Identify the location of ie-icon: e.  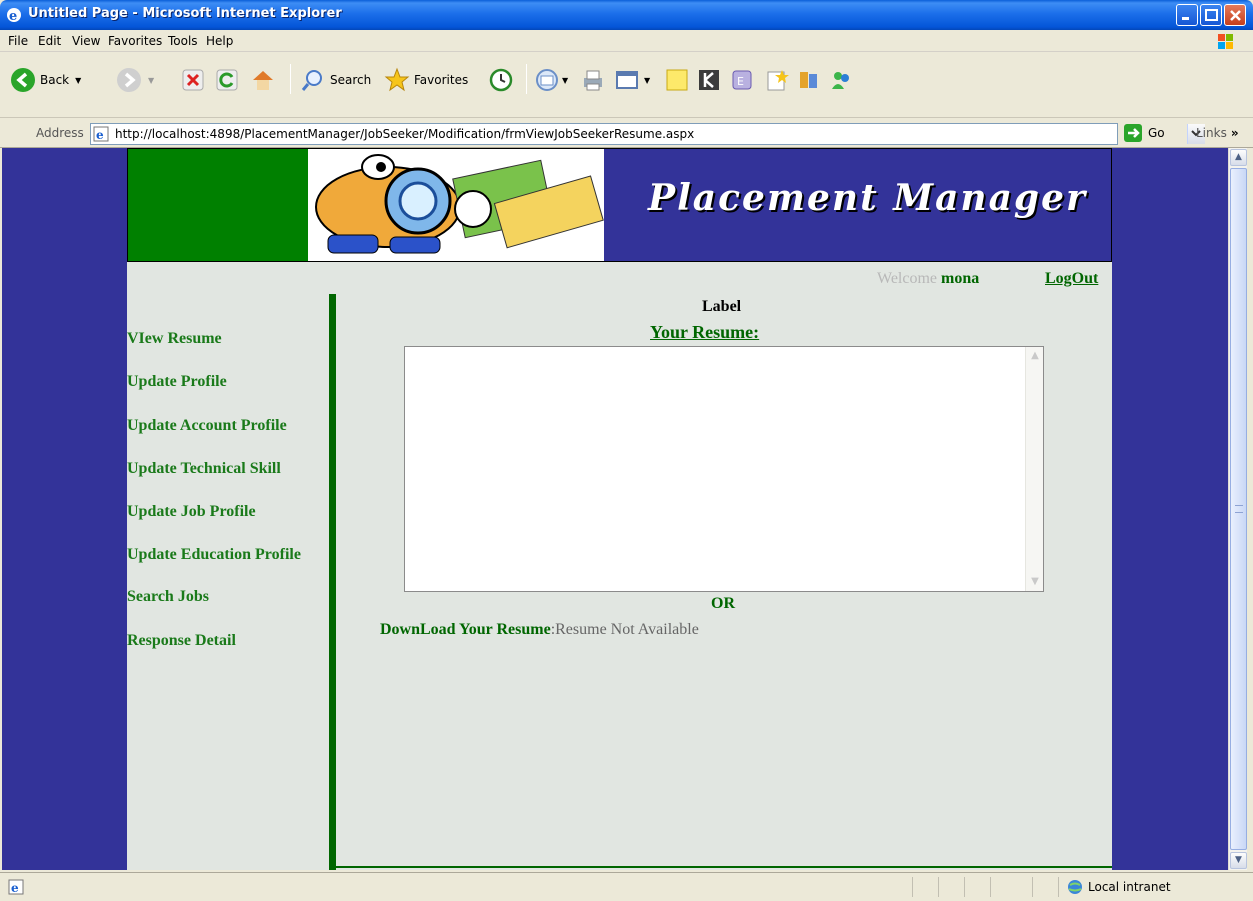
(14, 15).